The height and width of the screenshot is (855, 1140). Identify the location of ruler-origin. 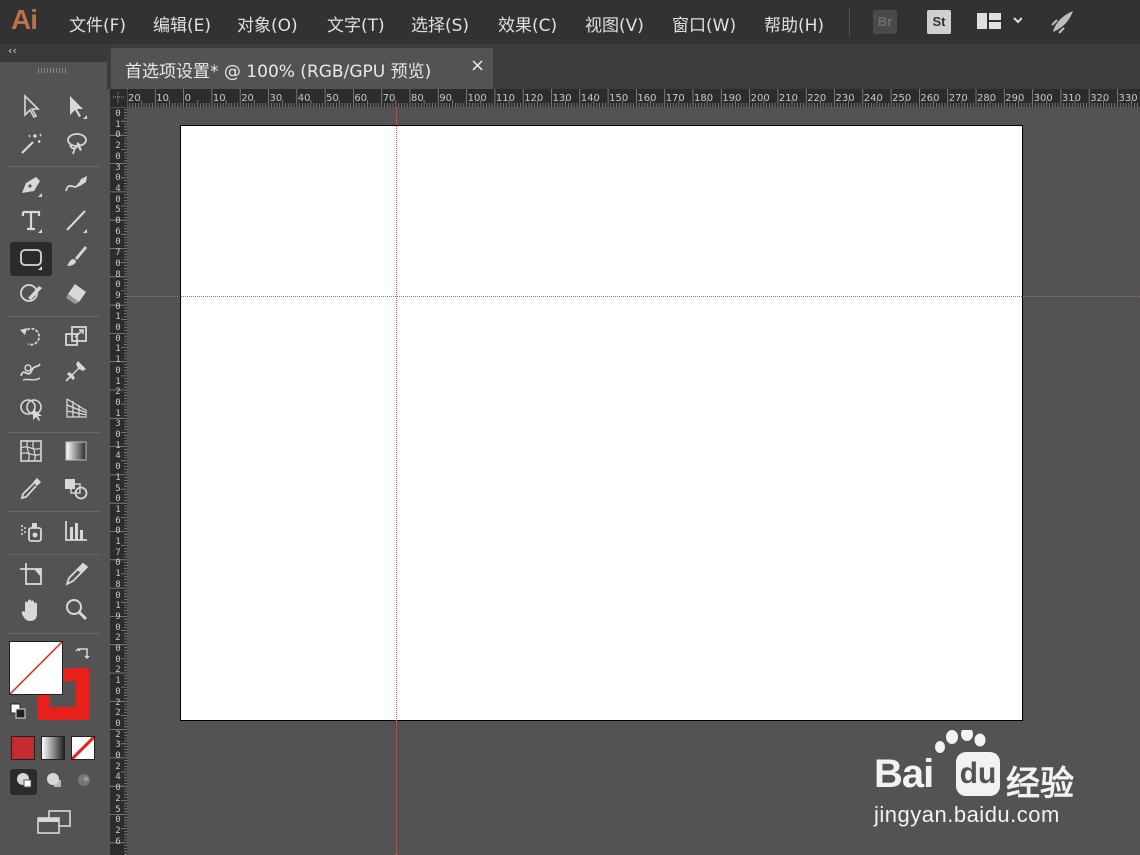
(118, 98).